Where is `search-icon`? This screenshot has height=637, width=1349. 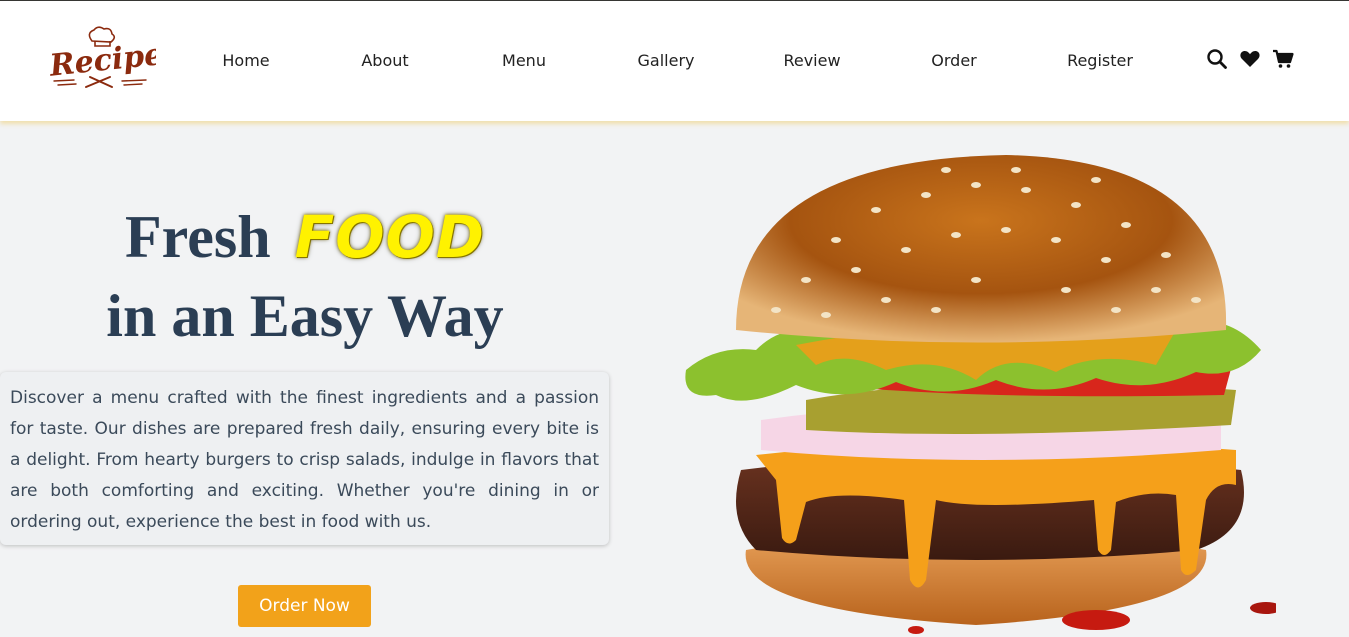
search-icon is located at coordinates (1217, 59).